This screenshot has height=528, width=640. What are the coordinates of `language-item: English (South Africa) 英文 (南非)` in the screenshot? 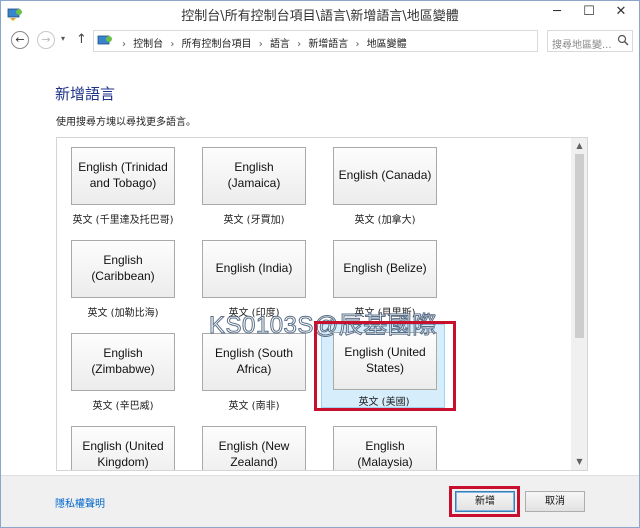 It's located at (256, 373).